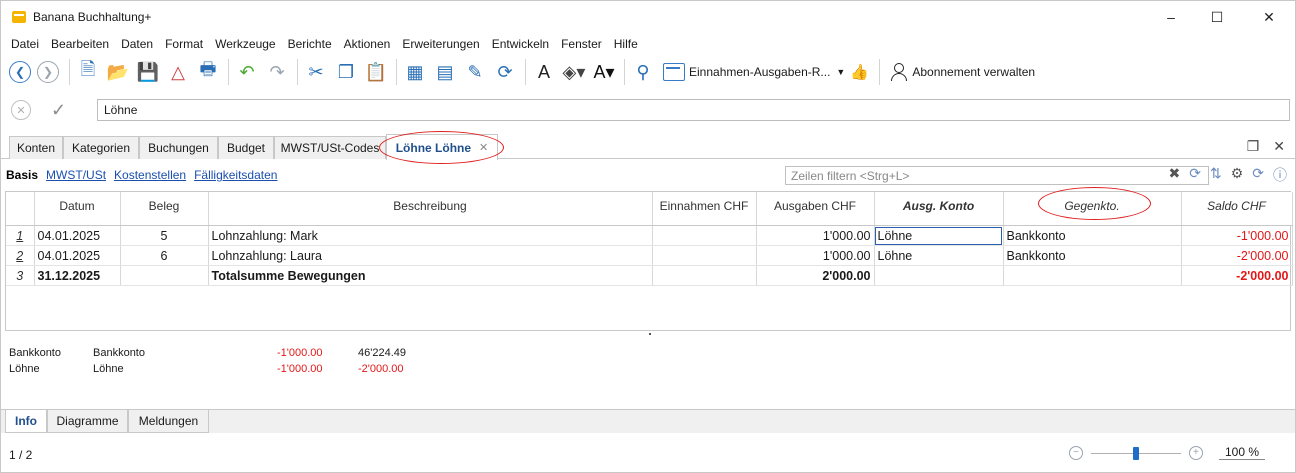  Describe the element at coordinates (118, 72) in the screenshot. I see `open-folder-icon: 📂` at that location.